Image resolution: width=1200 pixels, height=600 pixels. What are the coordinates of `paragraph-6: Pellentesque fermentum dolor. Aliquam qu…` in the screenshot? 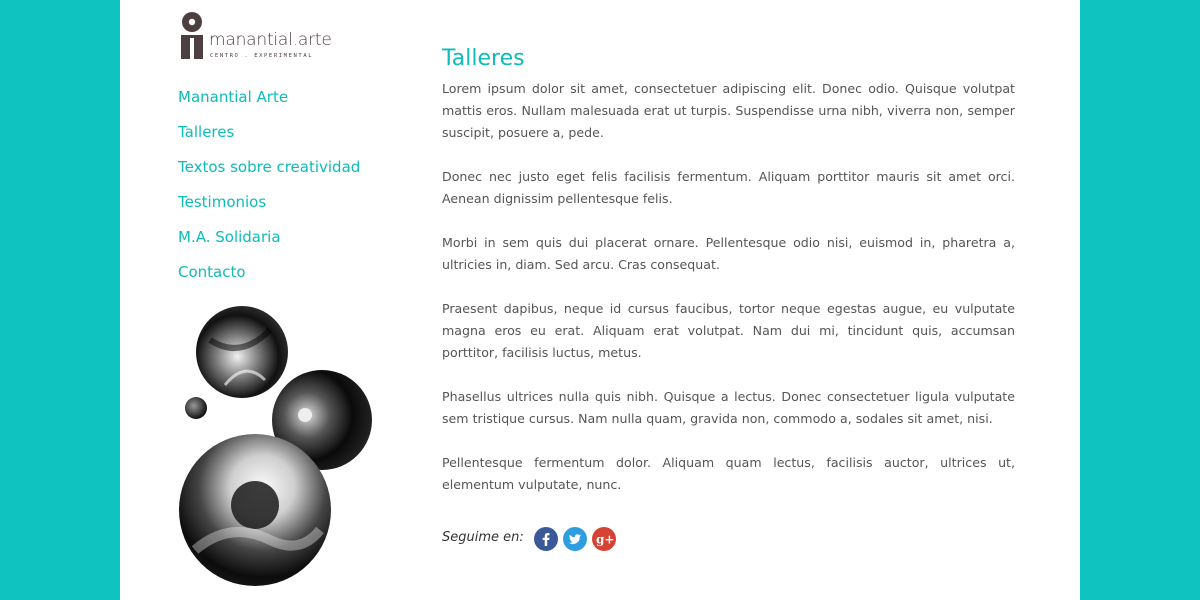 It's located at (728, 473).